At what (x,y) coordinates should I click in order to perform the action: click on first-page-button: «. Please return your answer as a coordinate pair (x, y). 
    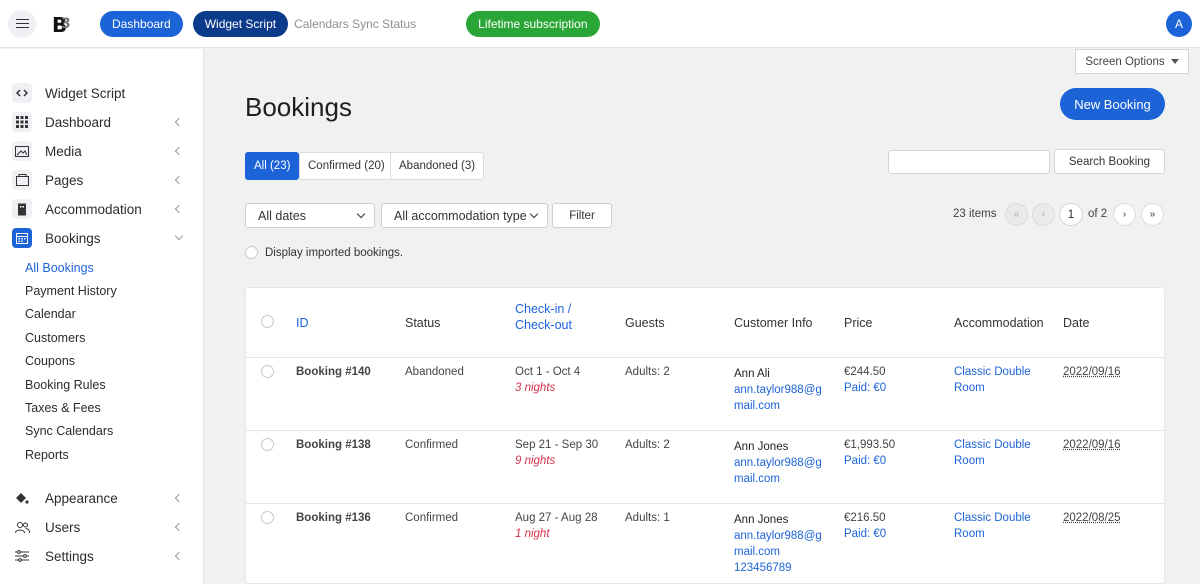
    Looking at the image, I should click on (1016, 214).